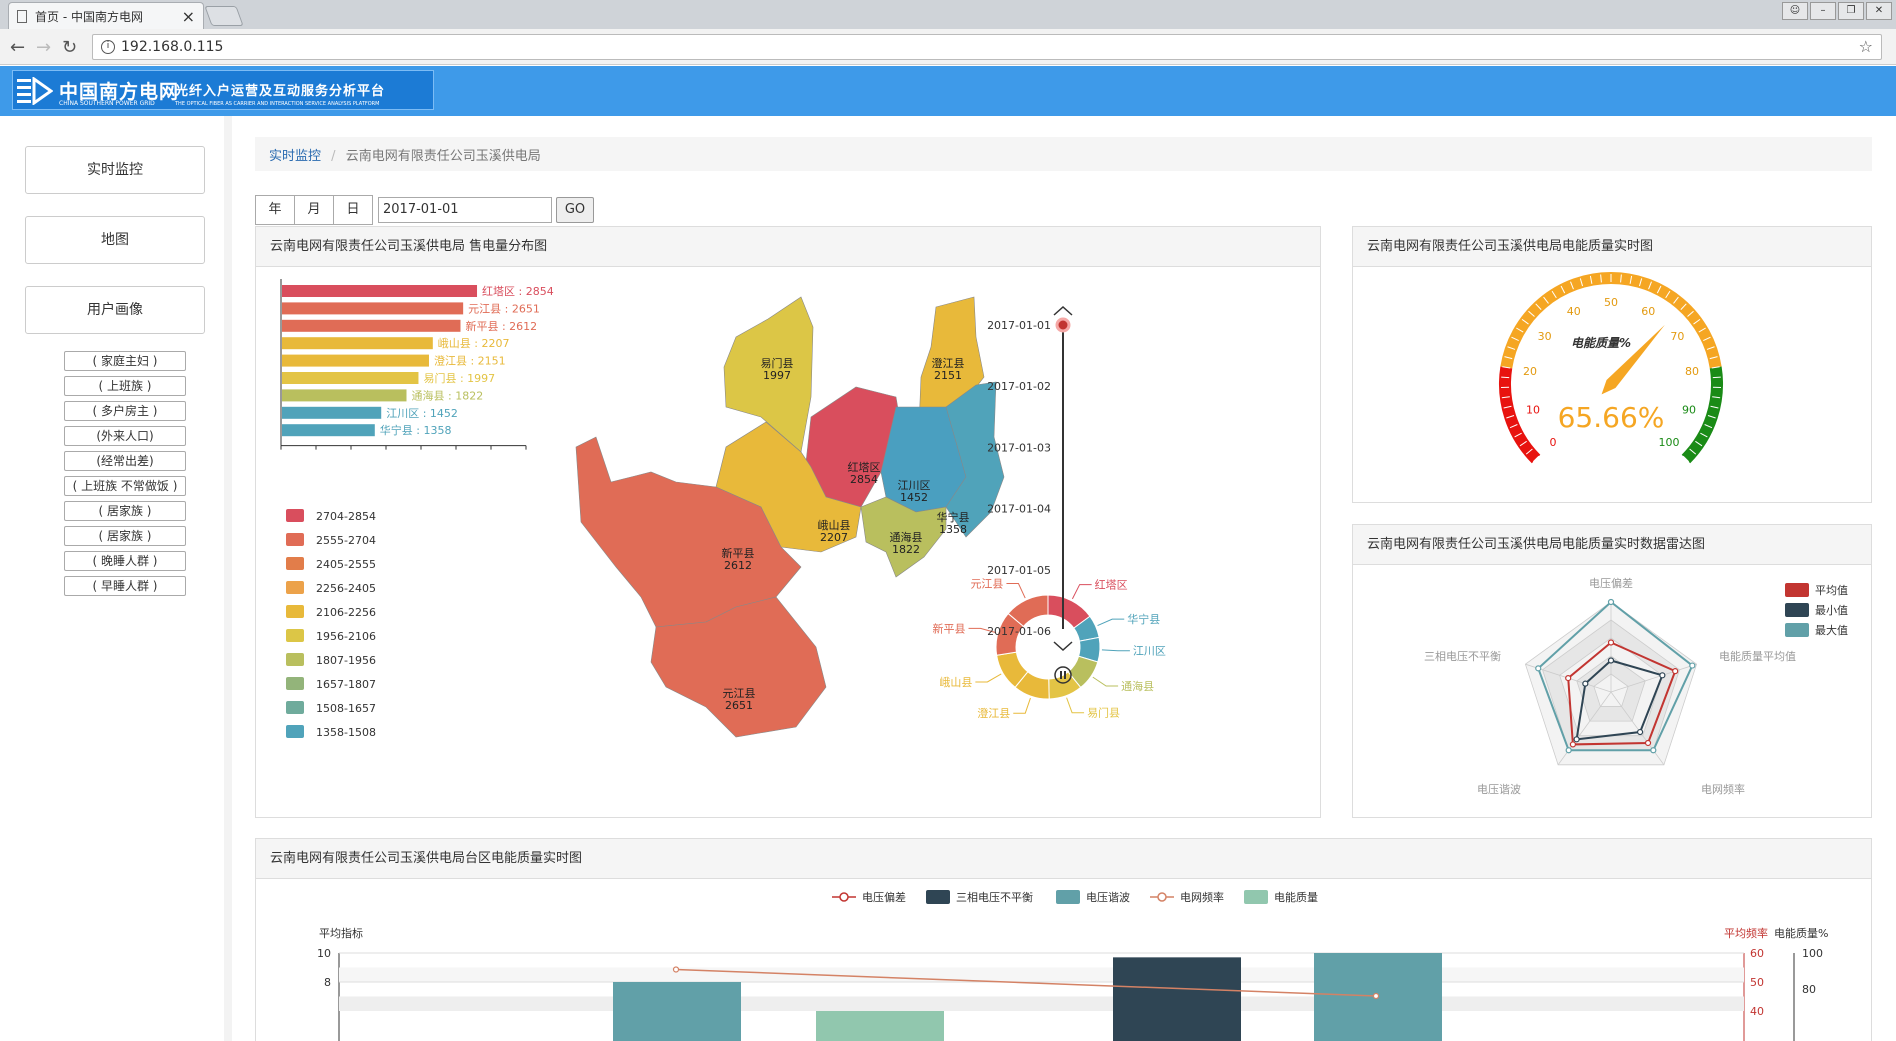 The height and width of the screenshot is (1041, 1896). I want to click on go-button: GO, so click(575, 210).